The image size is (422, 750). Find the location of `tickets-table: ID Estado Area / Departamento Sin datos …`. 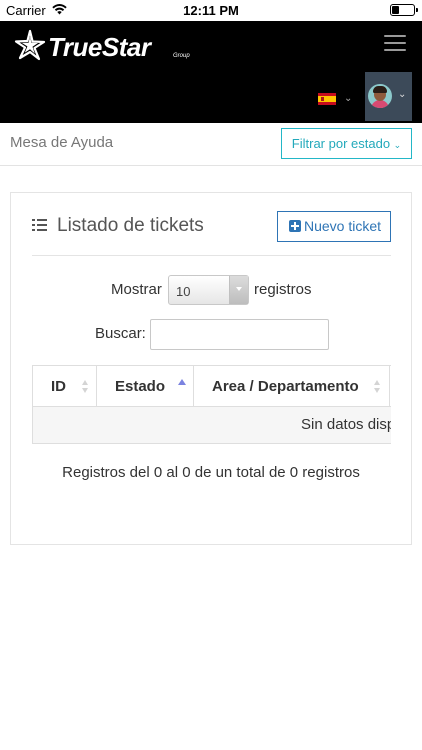

tickets-table: ID Estado Area / Departamento Sin datos … is located at coordinates (211, 404).